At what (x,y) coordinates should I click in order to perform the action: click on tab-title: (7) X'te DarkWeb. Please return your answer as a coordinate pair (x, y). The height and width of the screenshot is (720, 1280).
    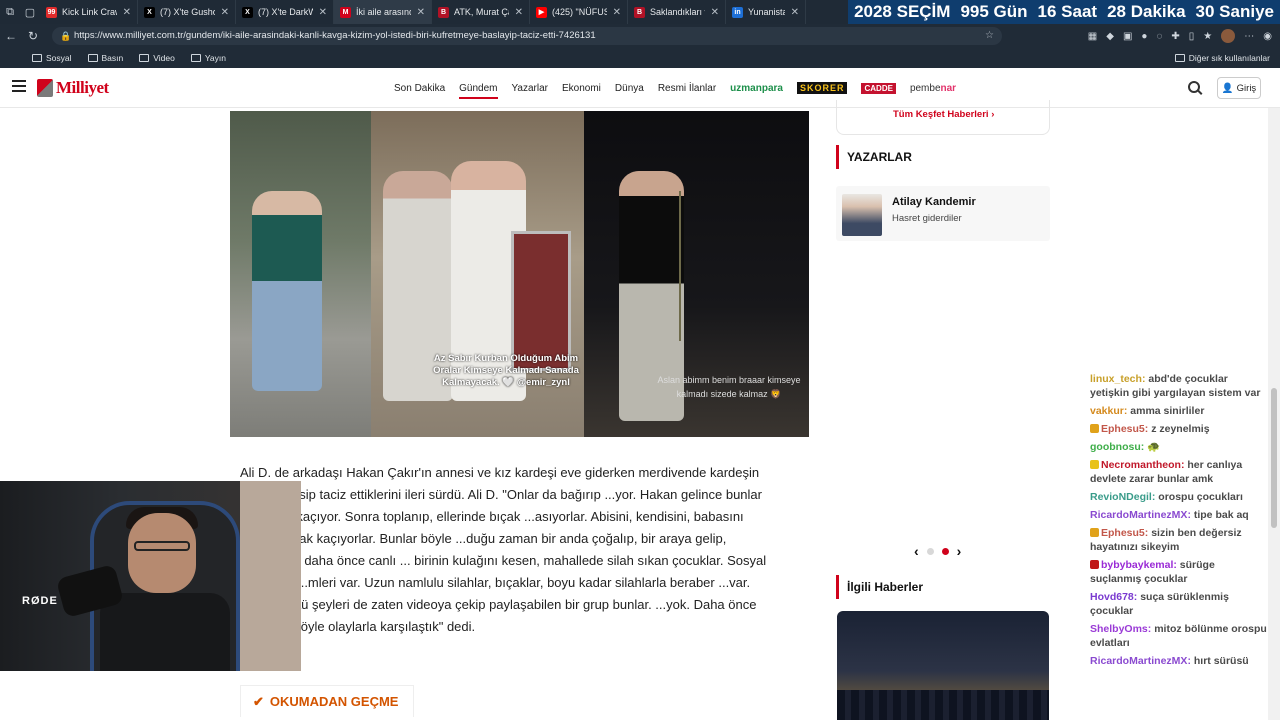
    Looking at the image, I should click on (285, 12).